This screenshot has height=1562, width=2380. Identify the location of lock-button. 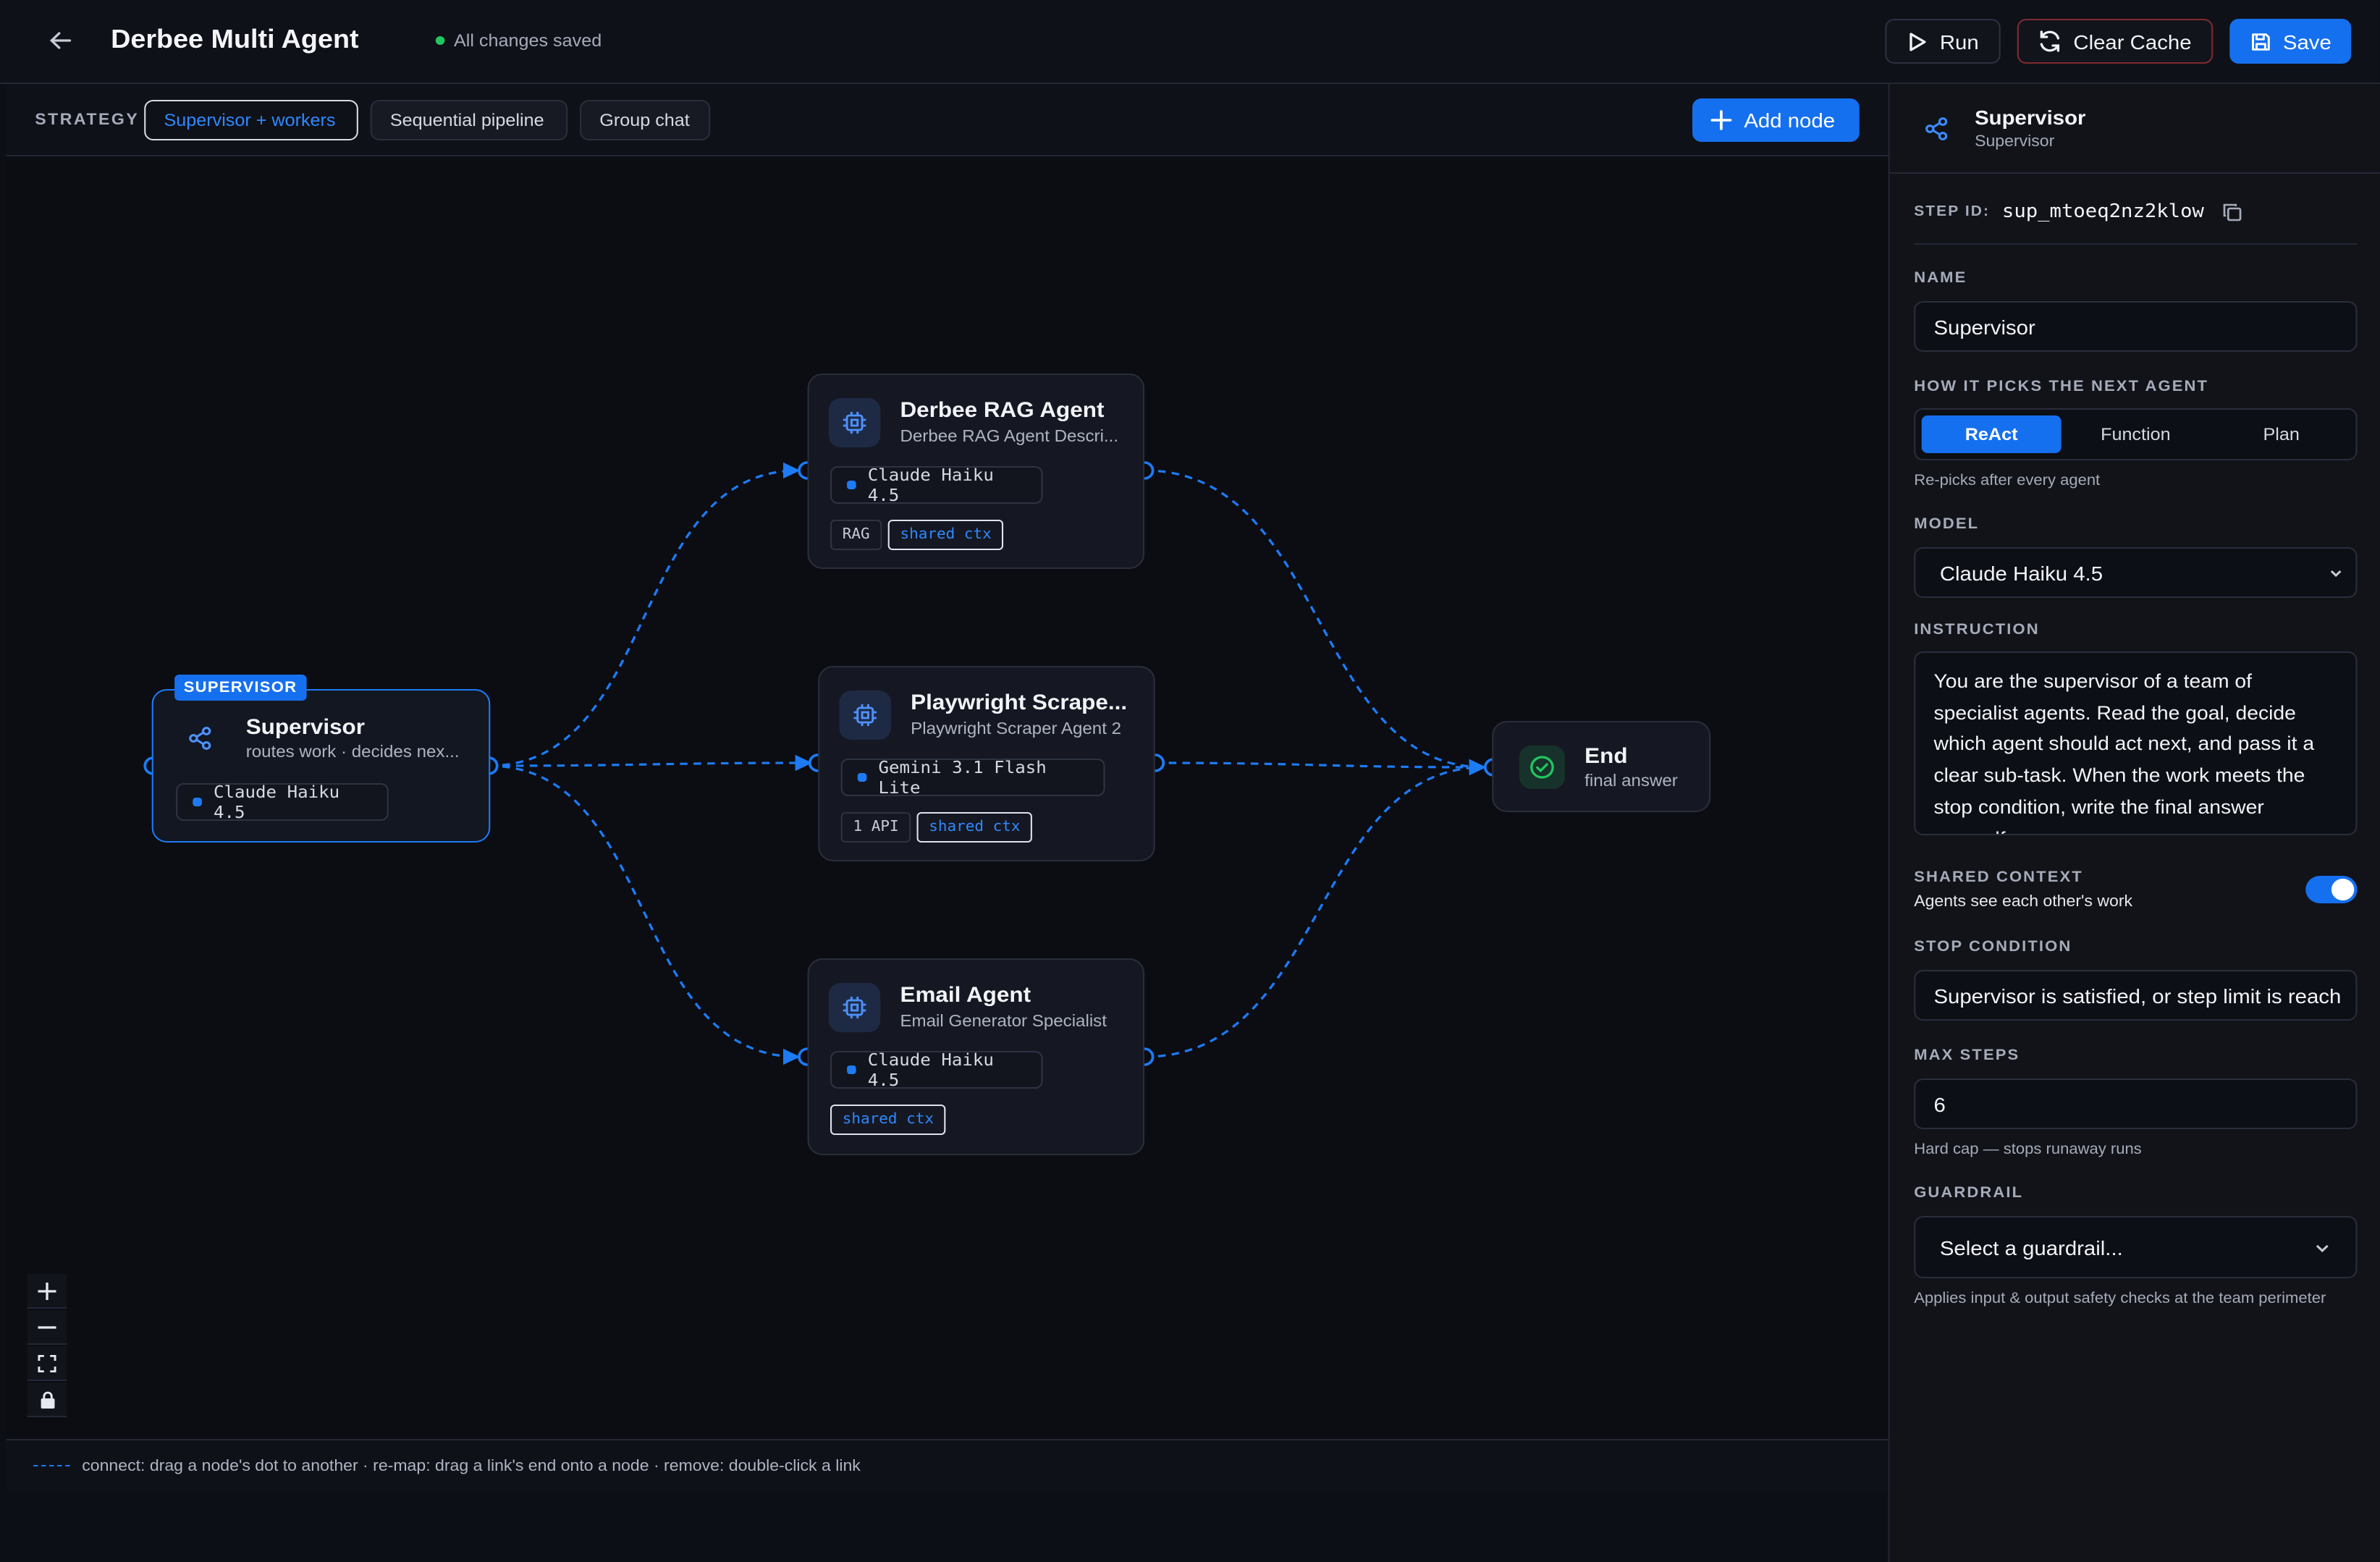
(47, 1400).